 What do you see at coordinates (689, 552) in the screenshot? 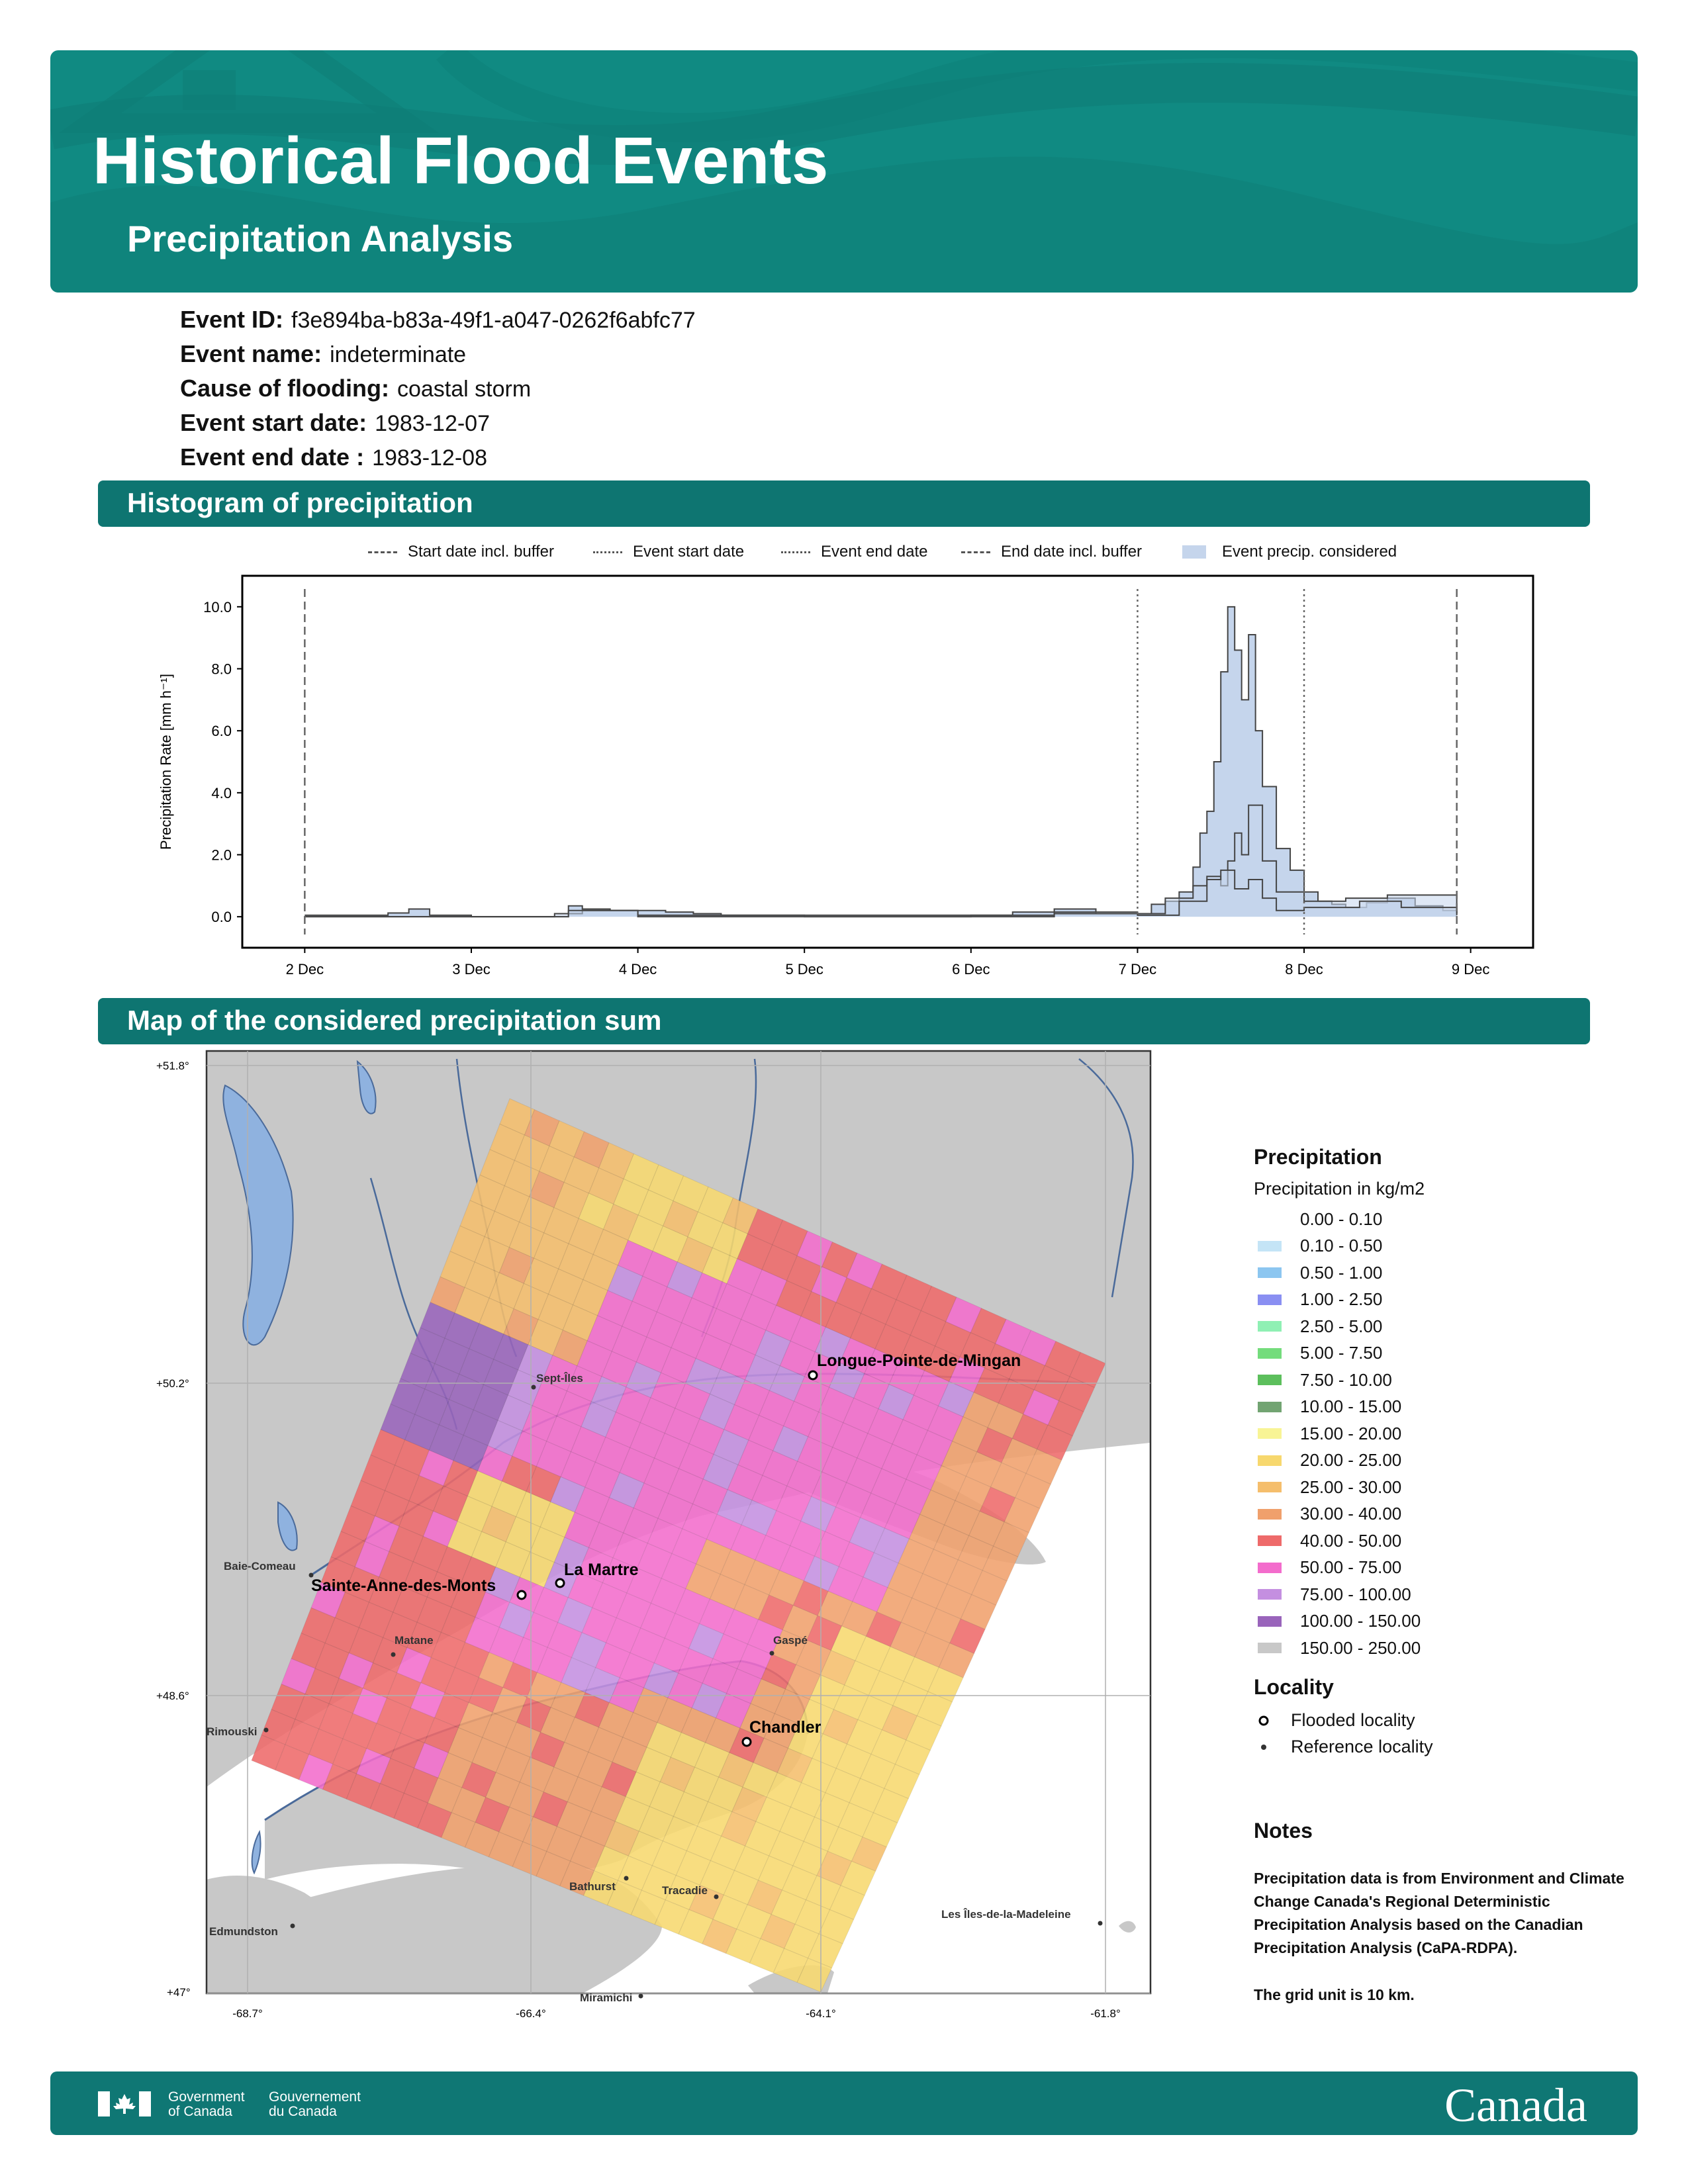
I see `legend-label: Event start date` at bounding box center [689, 552].